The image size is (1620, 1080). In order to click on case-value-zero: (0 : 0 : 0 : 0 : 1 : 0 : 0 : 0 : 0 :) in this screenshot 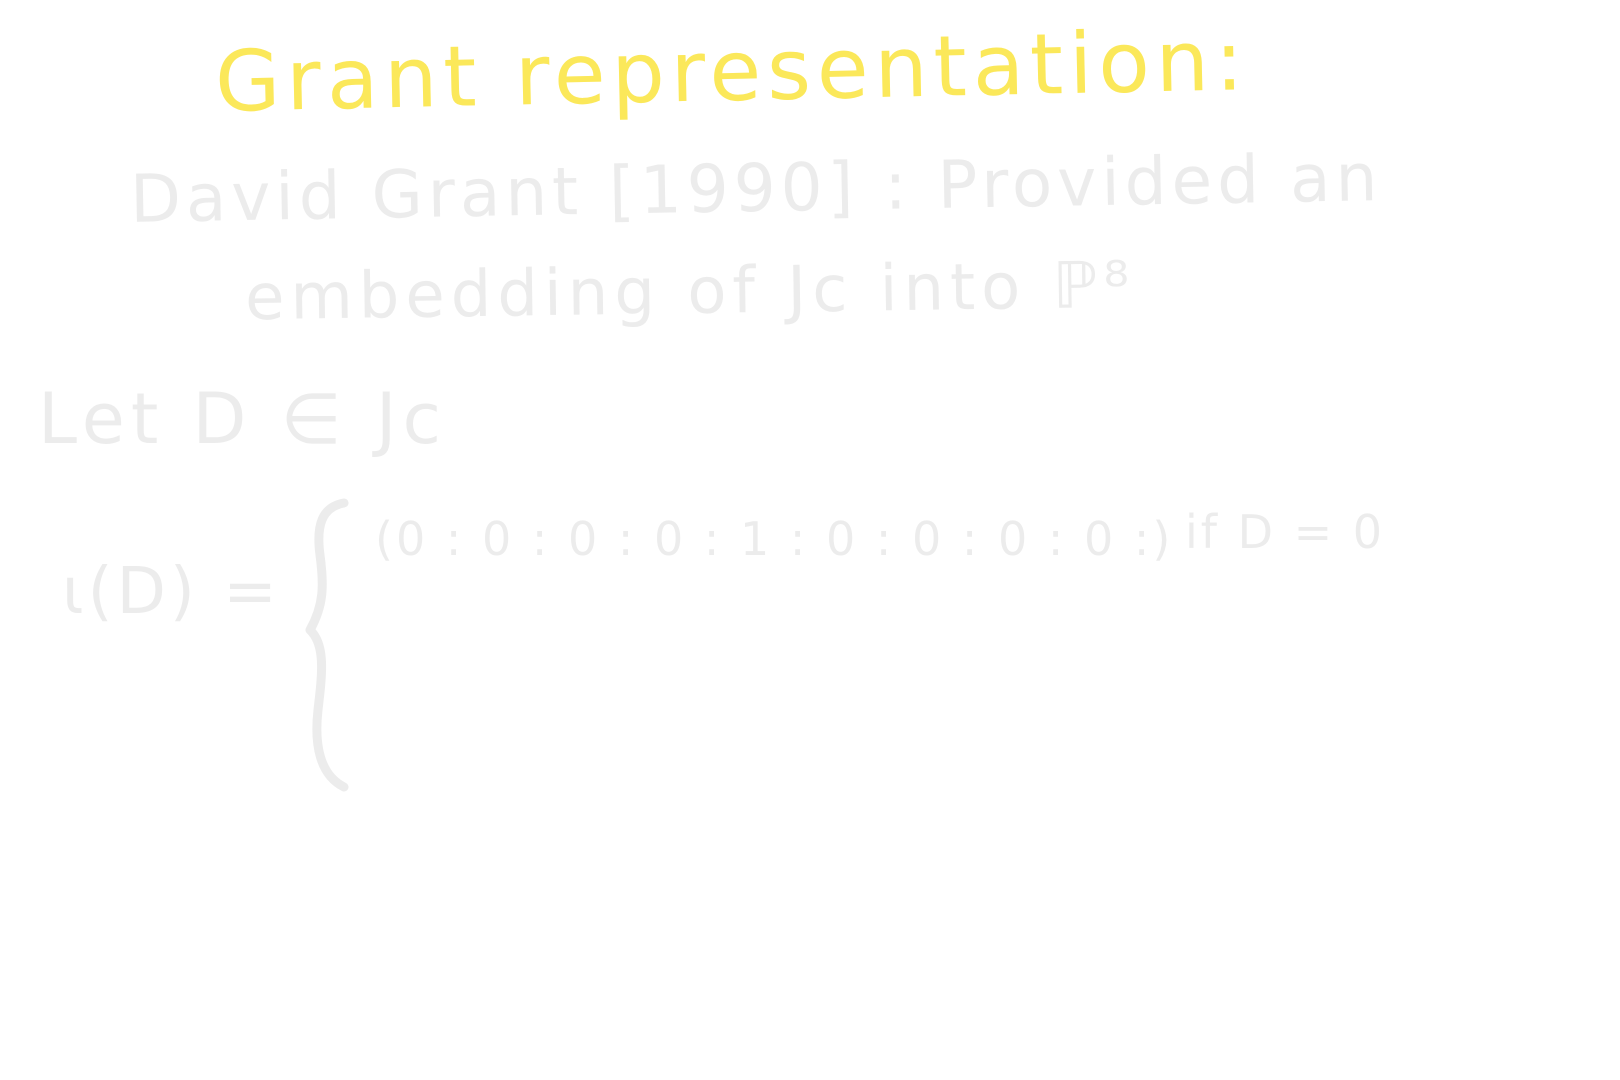, I will do `click(774, 539)`.